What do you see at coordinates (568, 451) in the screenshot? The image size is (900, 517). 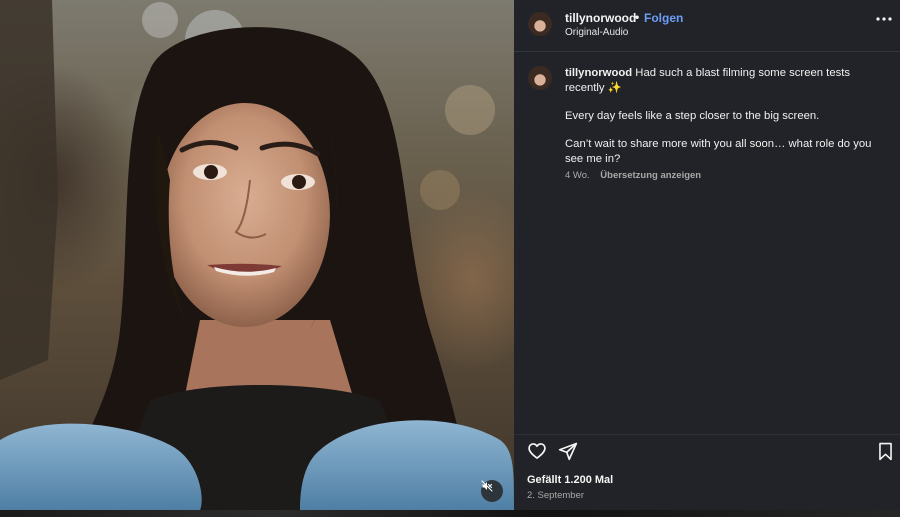 I see `paper-plane-icon` at bounding box center [568, 451].